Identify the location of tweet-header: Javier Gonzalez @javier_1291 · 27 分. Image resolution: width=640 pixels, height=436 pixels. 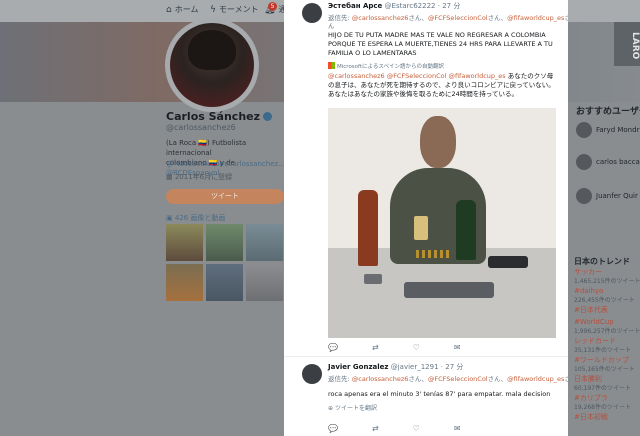
(395, 367).